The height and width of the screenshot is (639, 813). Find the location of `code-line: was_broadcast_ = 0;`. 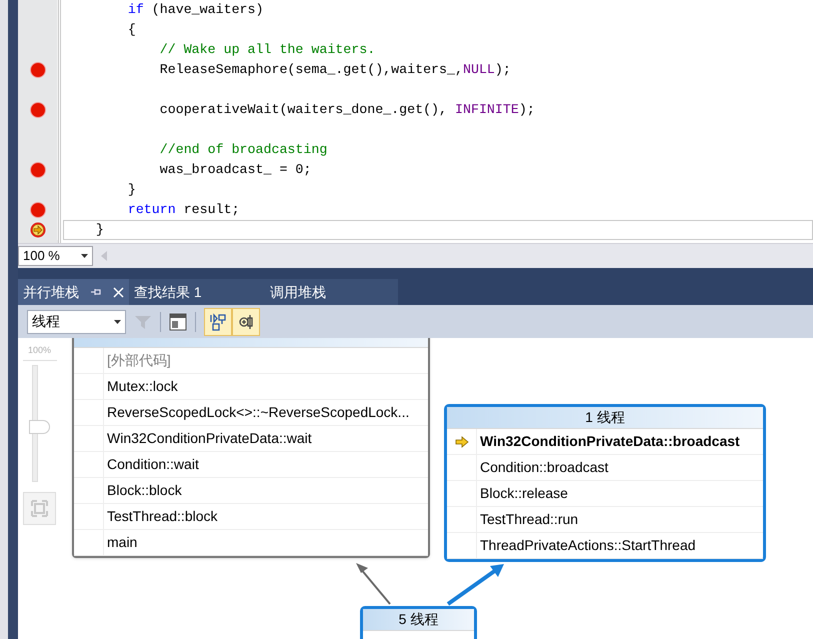

code-line: was_broadcast_ = 0; is located at coordinates (235, 170).